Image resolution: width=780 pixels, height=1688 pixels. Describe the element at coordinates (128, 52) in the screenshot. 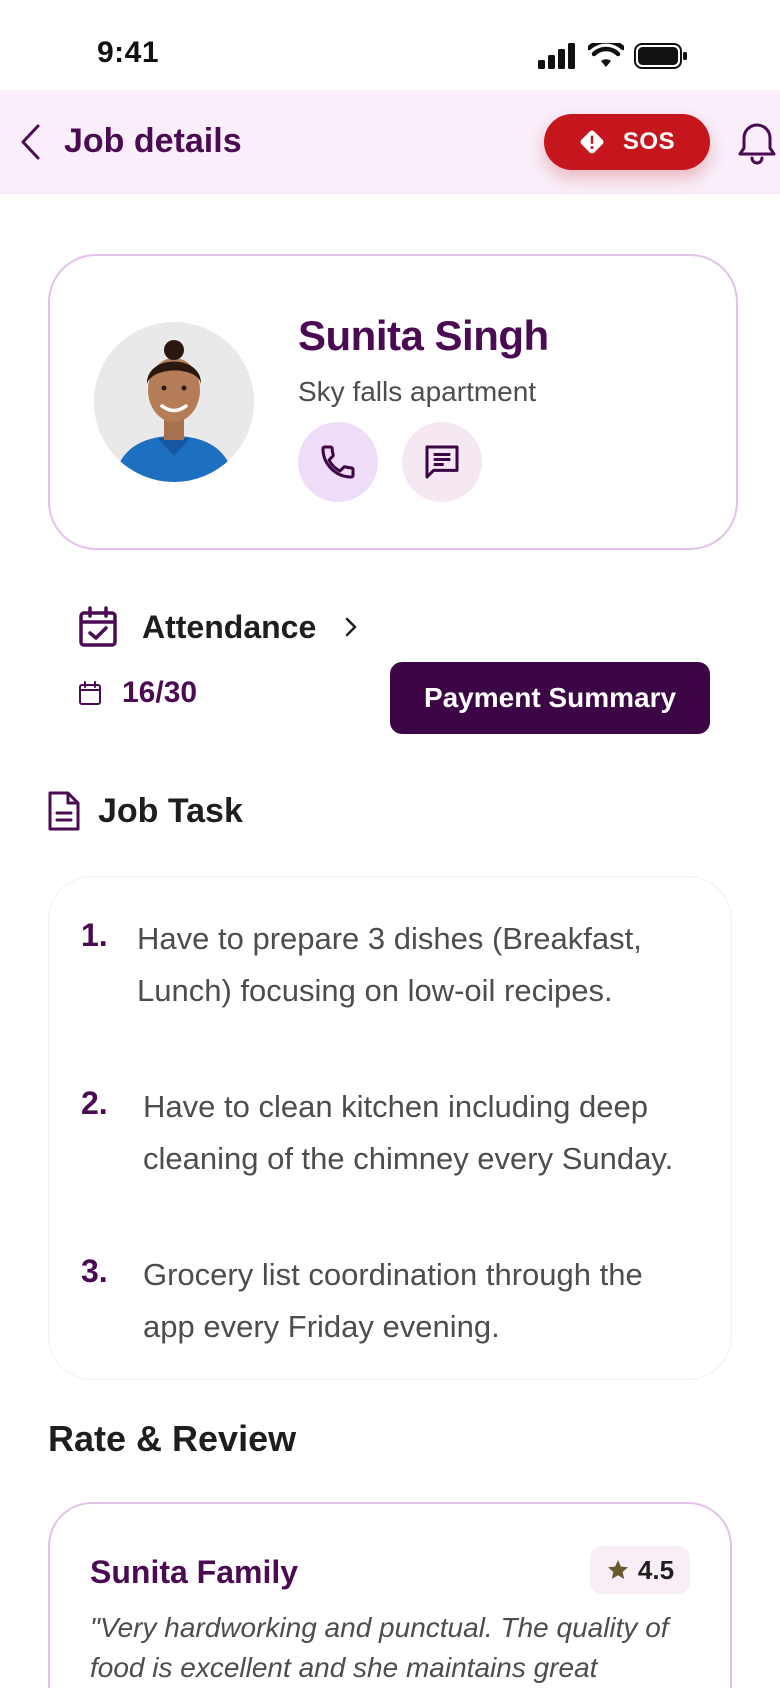

I see `status-time: 9:41` at that location.